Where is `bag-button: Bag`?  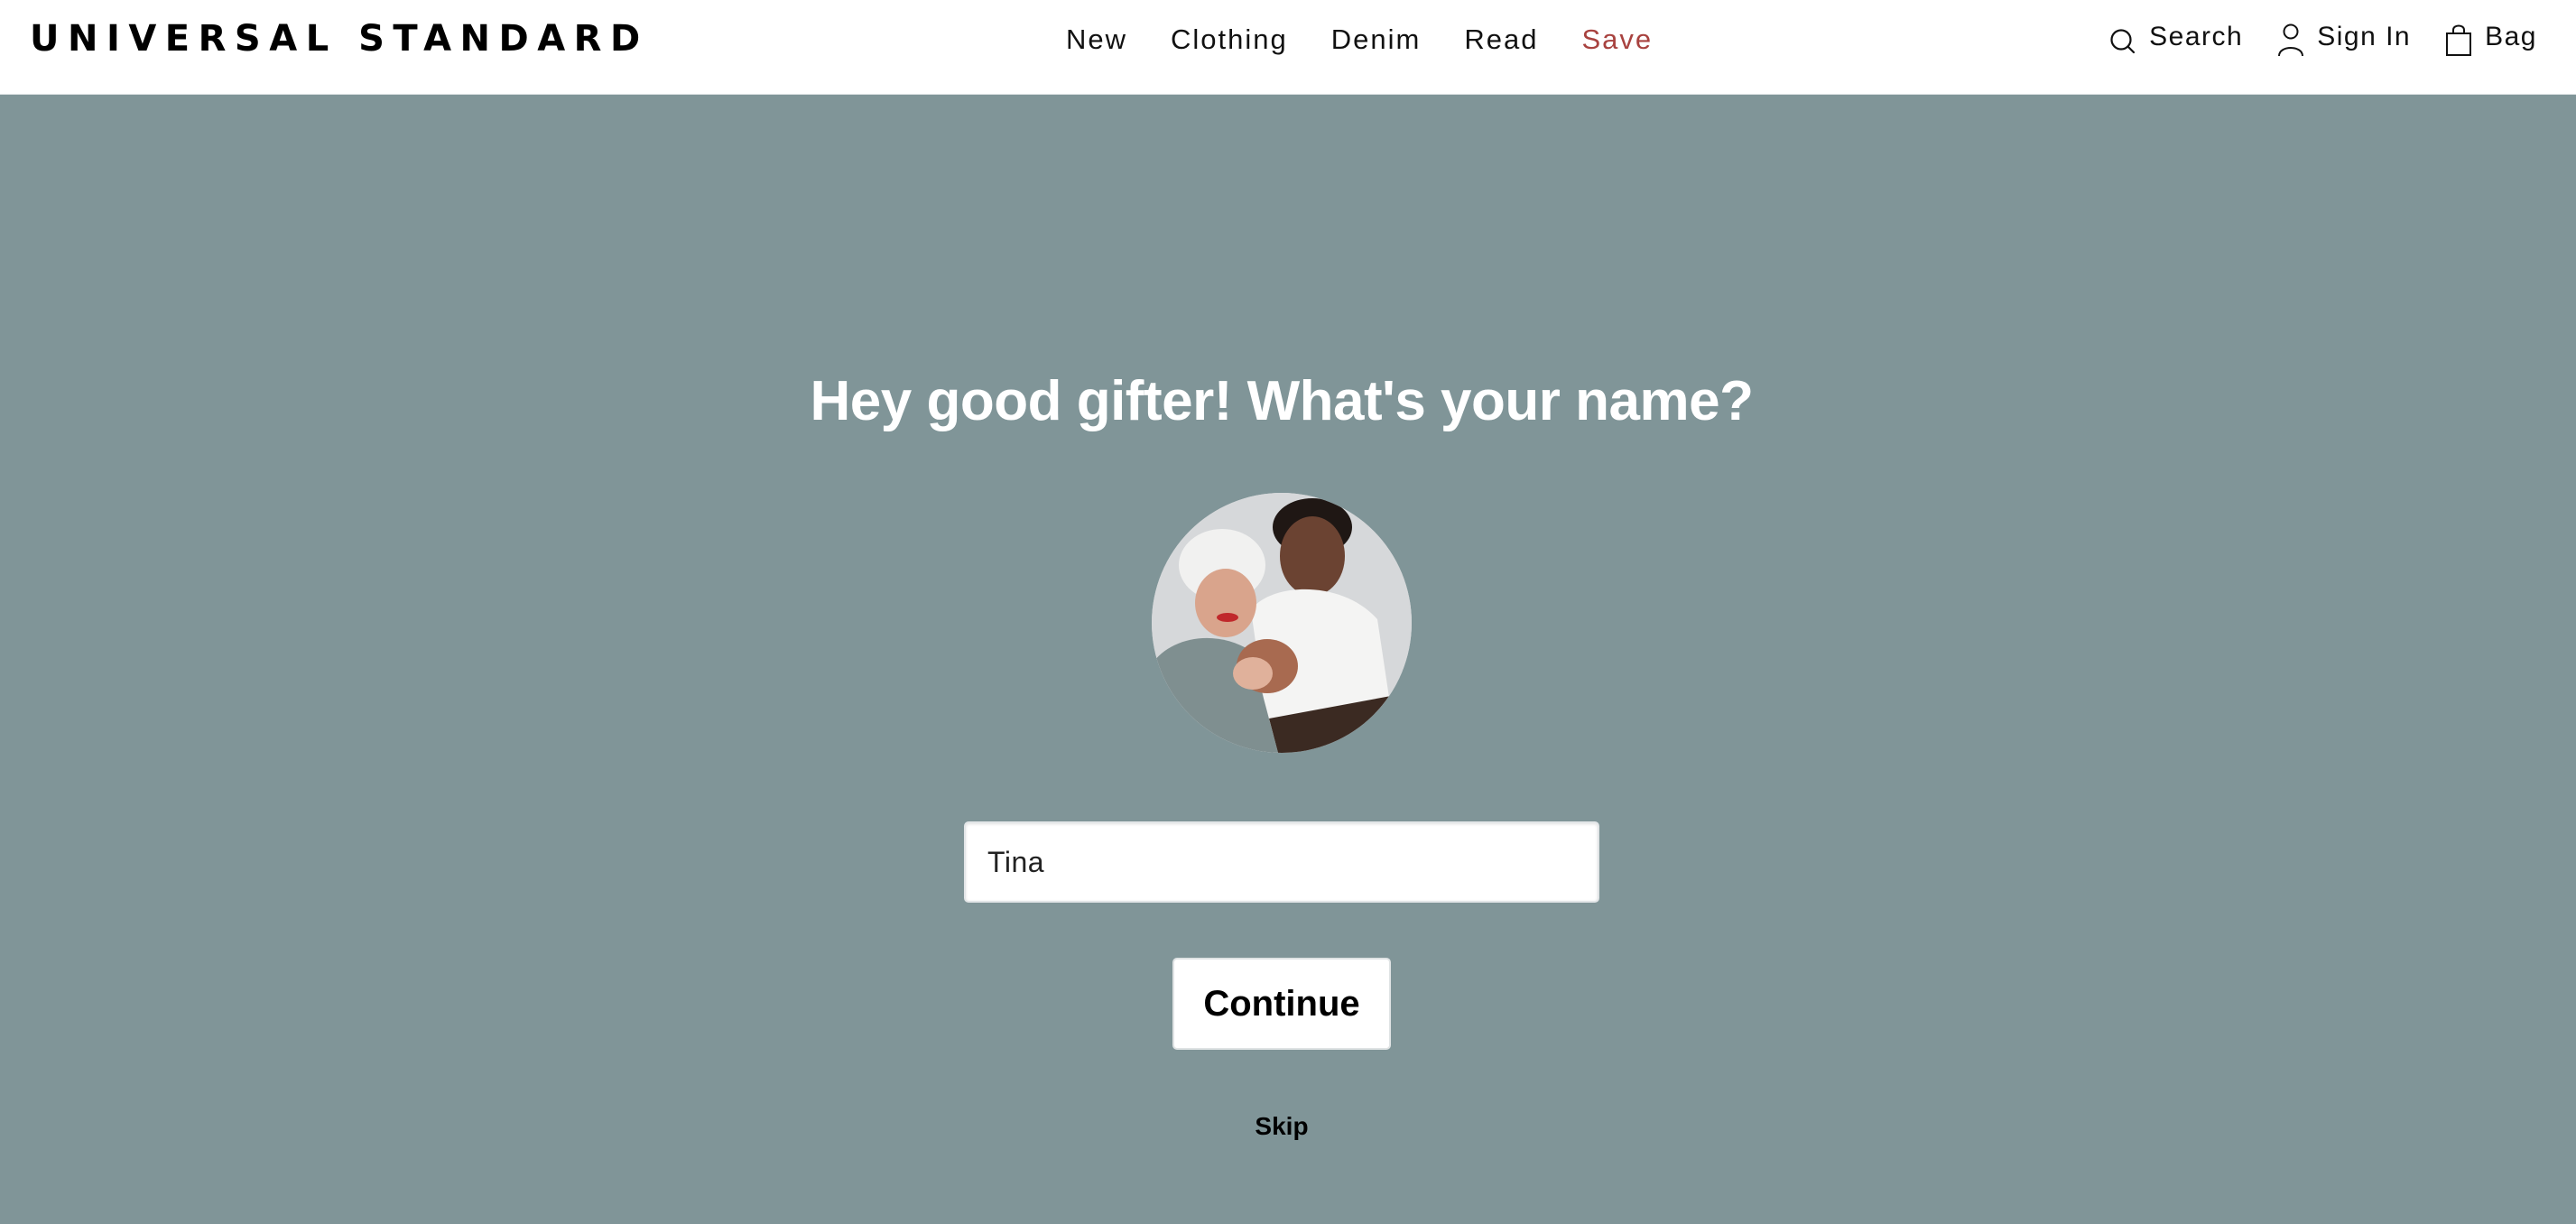 bag-button: Bag is located at coordinates (2491, 37).